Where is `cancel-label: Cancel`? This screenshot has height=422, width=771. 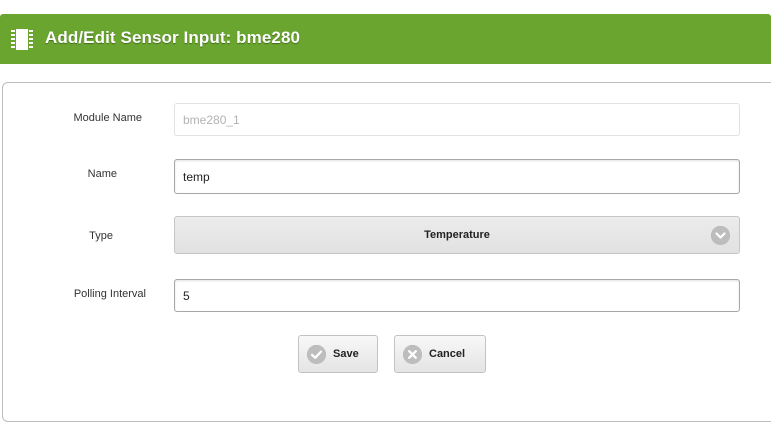 cancel-label: Cancel is located at coordinates (447, 354).